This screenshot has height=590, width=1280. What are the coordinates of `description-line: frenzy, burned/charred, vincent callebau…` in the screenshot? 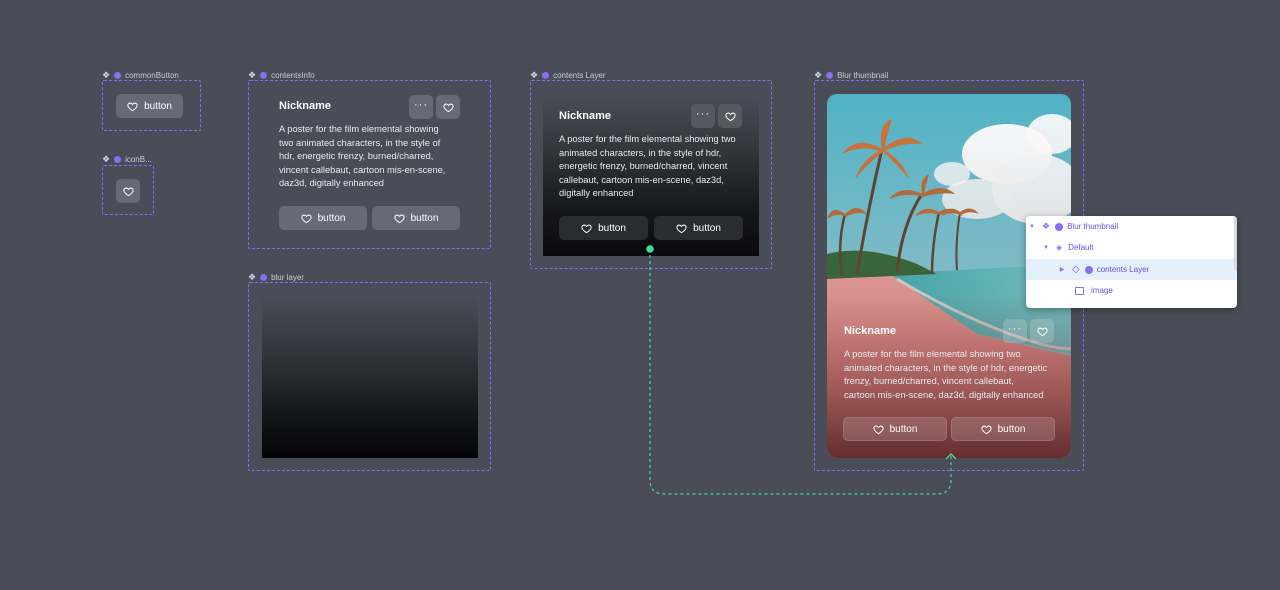 It's located at (929, 381).